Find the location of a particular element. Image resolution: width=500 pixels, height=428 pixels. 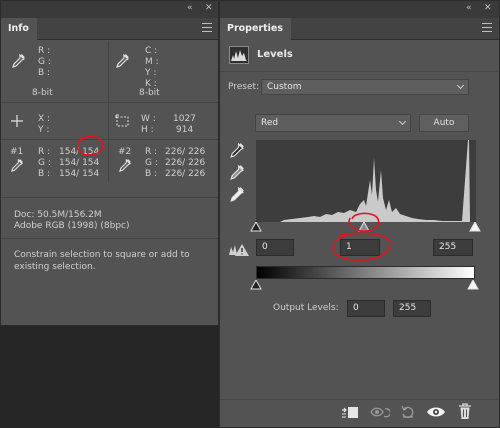

properties-tab-bar: Properties is located at coordinates (359, 29).